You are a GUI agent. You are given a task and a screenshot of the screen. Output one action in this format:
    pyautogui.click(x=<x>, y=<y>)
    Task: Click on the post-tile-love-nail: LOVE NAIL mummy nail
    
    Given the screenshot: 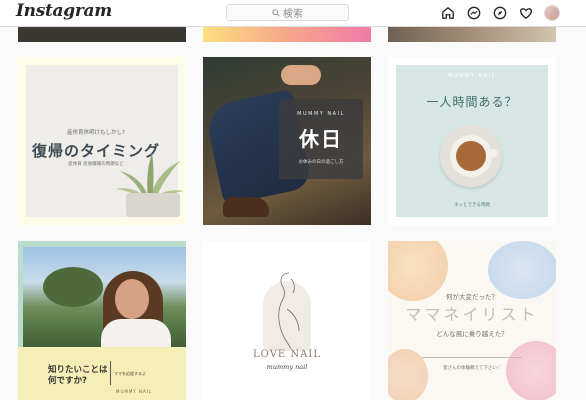 What is the action you would take?
    pyautogui.click(x=287, y=320)
    